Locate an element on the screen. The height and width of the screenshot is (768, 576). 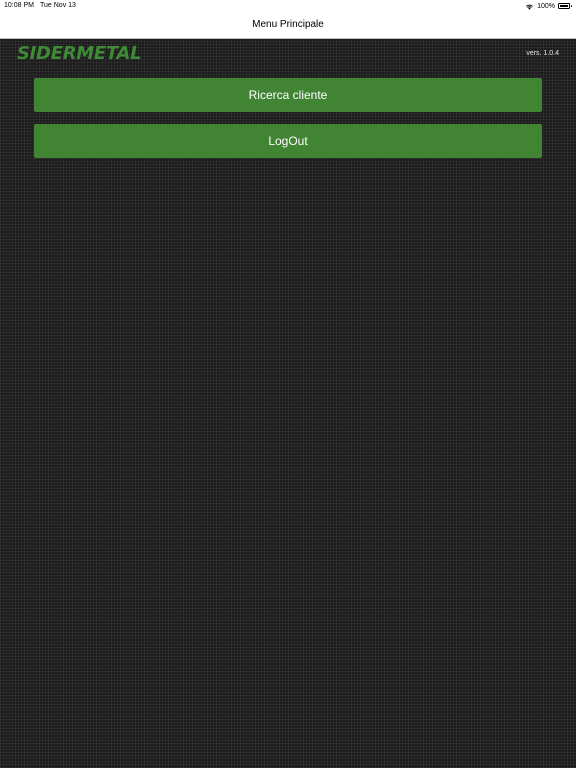
navigation-bar: Menu Principale is located at coordinates (288, 25).